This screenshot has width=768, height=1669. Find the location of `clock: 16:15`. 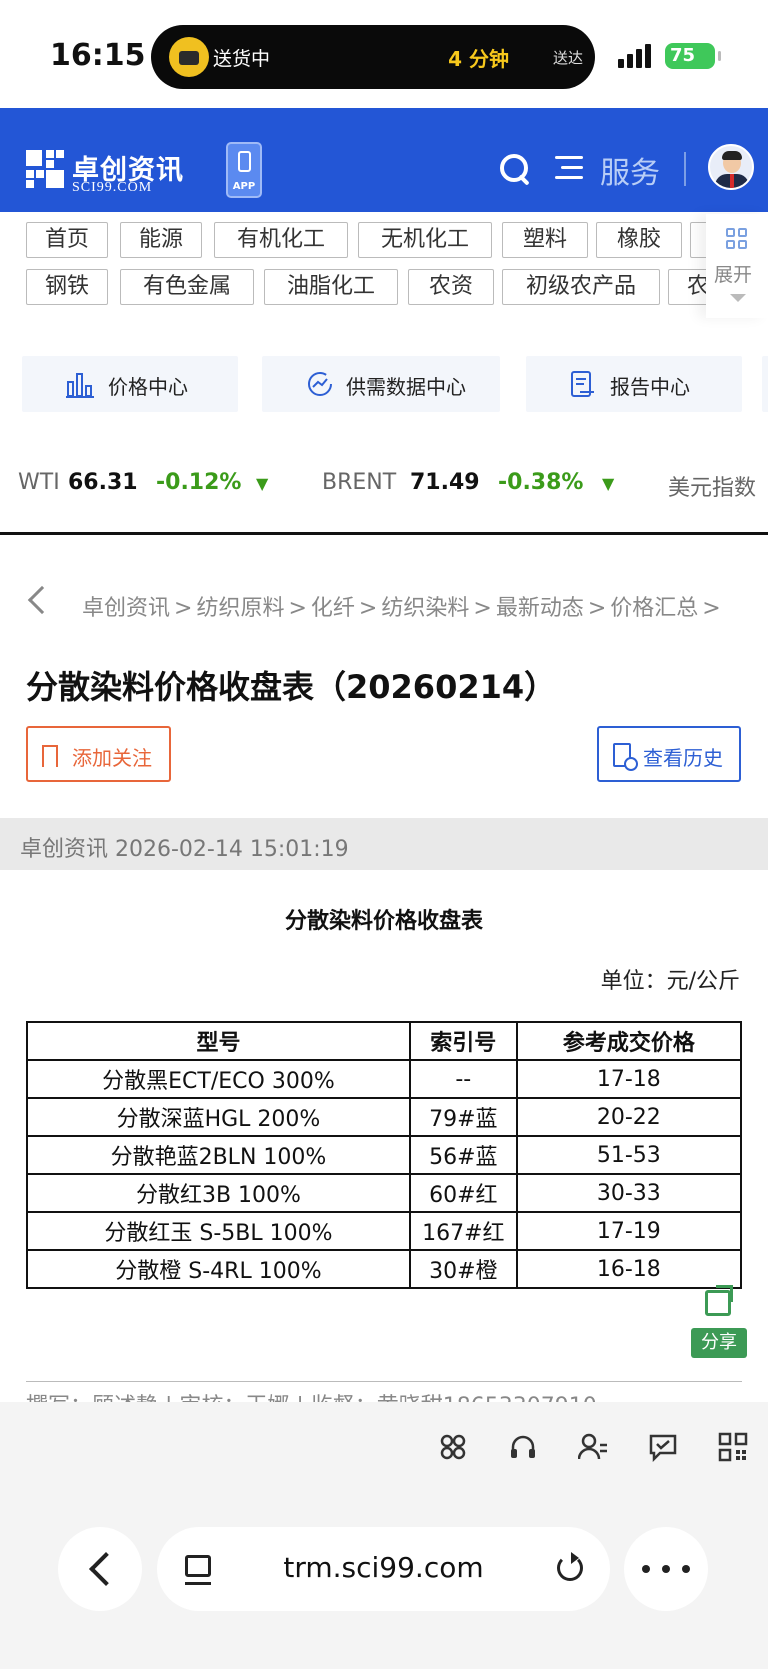

clock: 16:15 is located at coordinates (98, 55).